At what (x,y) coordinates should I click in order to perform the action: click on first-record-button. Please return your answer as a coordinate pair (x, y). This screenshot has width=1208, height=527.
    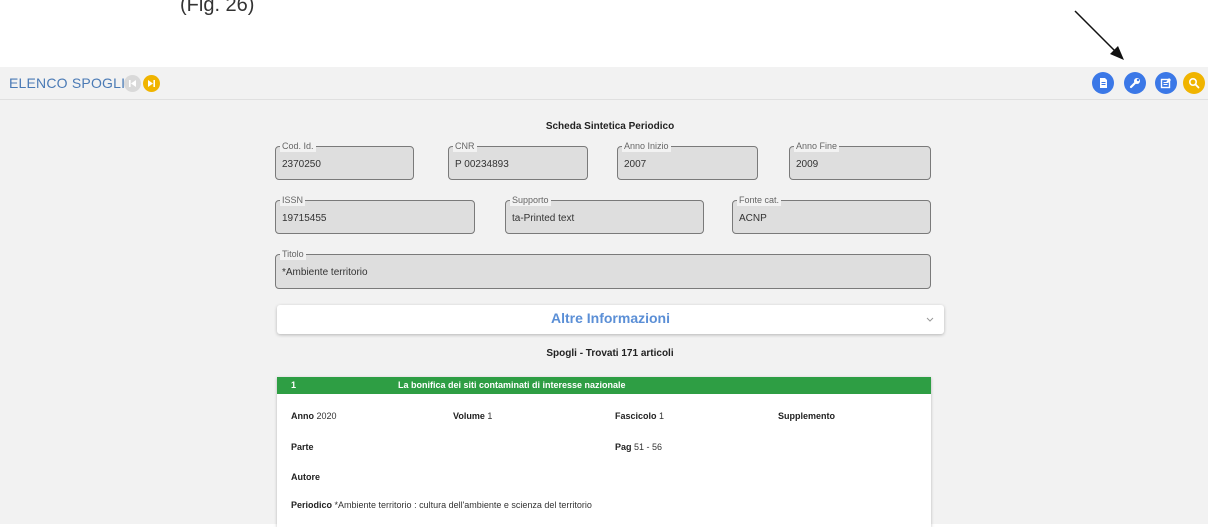
    Looking at the image, I should click on (132, 83).